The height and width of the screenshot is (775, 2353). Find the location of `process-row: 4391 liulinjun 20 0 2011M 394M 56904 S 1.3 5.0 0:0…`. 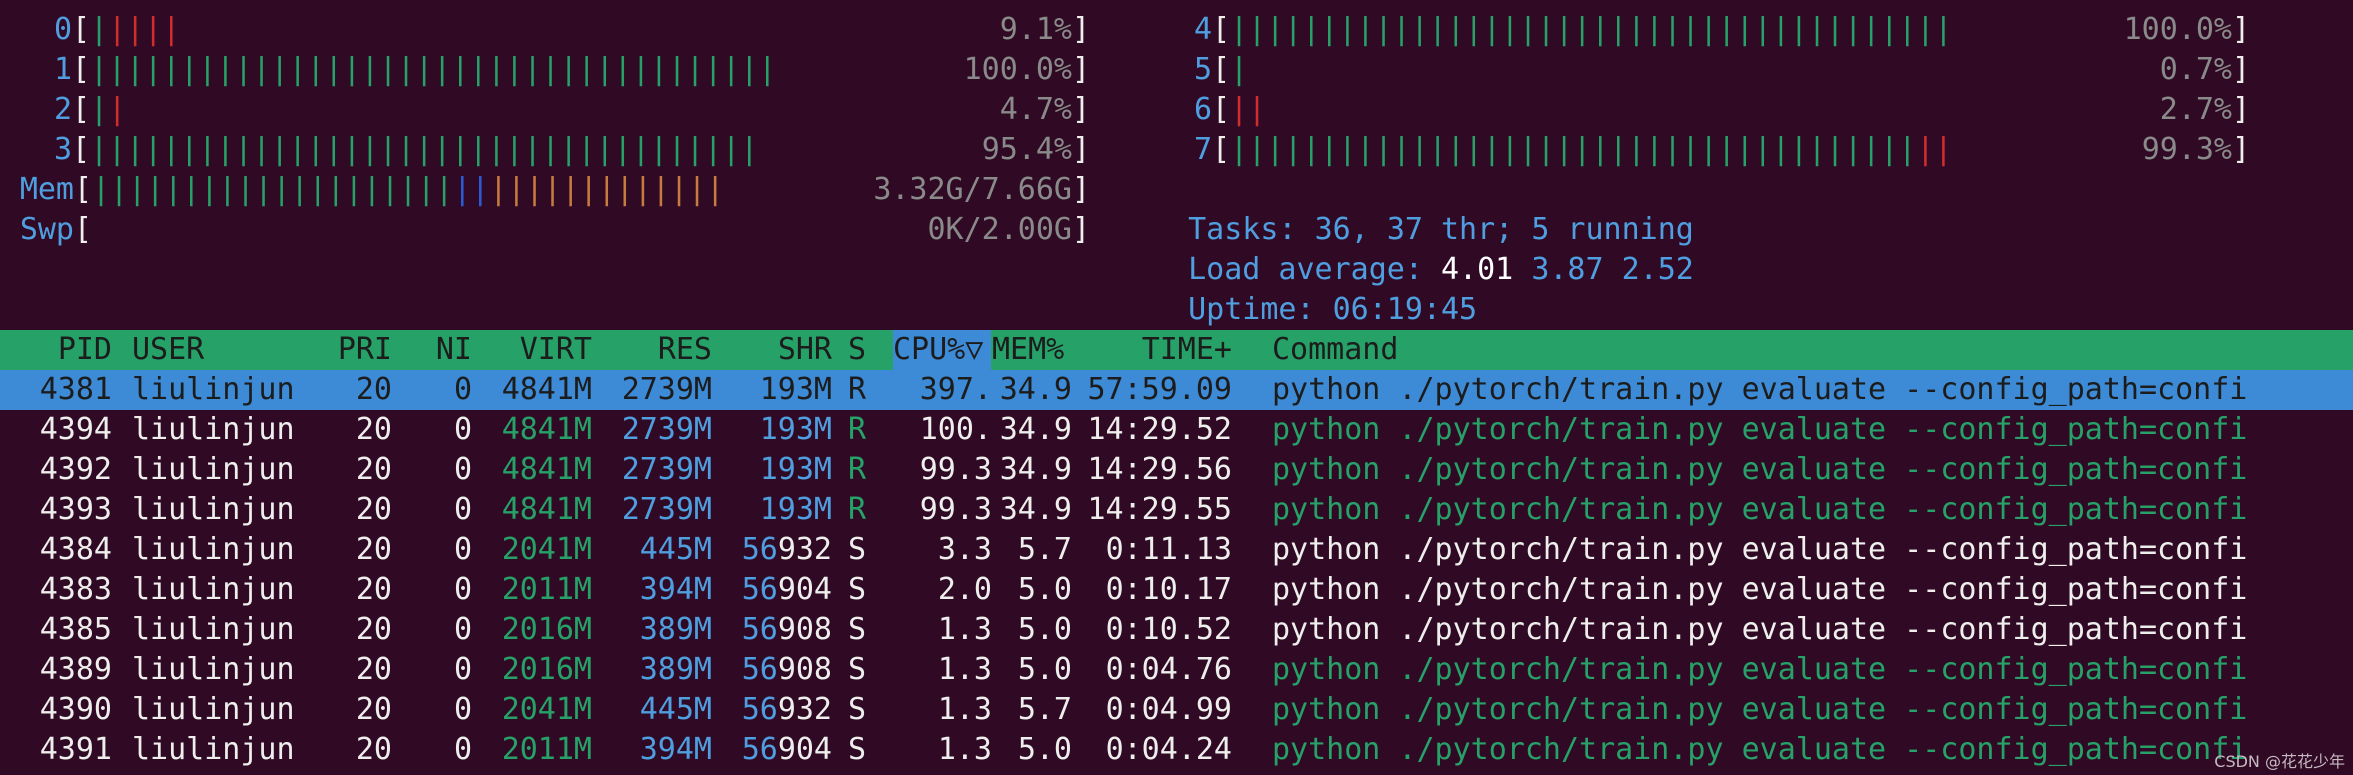

process-row: 4391 liulinjun 20 0 2011M 394M 56904 S 1.3 5.0 0:0… is located at coordinates (1176, 750).